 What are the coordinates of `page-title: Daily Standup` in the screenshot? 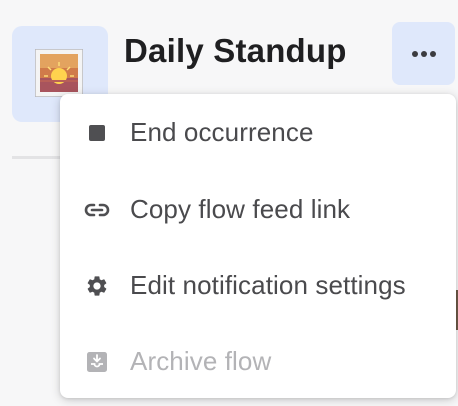 It's located at (235, 50).